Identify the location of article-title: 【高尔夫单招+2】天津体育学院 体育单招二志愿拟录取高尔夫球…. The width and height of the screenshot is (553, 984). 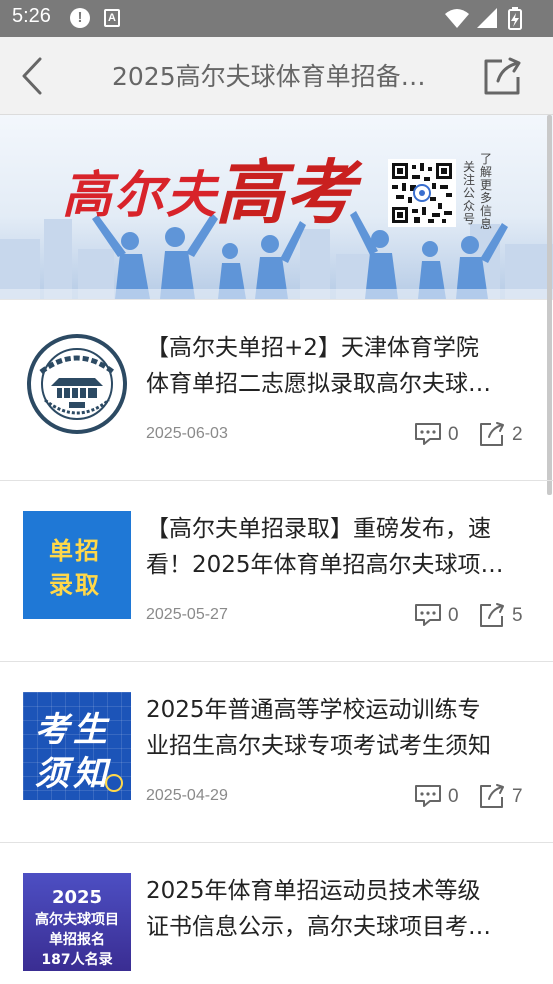
(343, 366).